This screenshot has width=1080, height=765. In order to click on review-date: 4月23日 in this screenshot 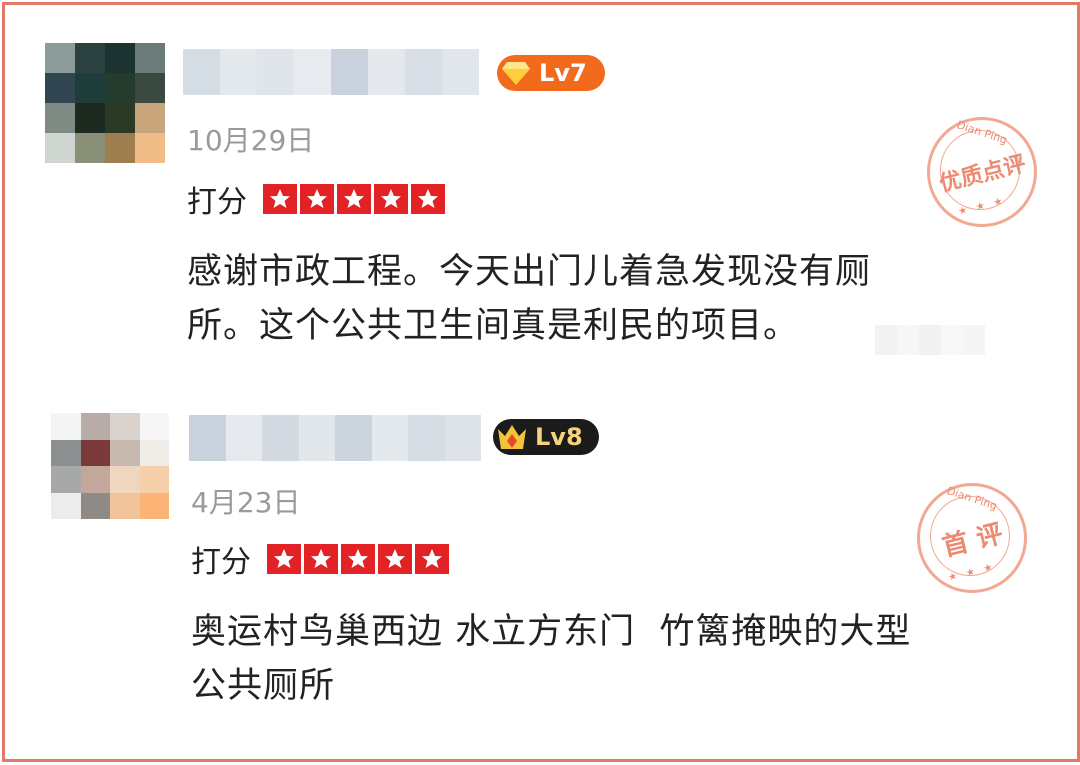, I will do `click(246, 502)`.